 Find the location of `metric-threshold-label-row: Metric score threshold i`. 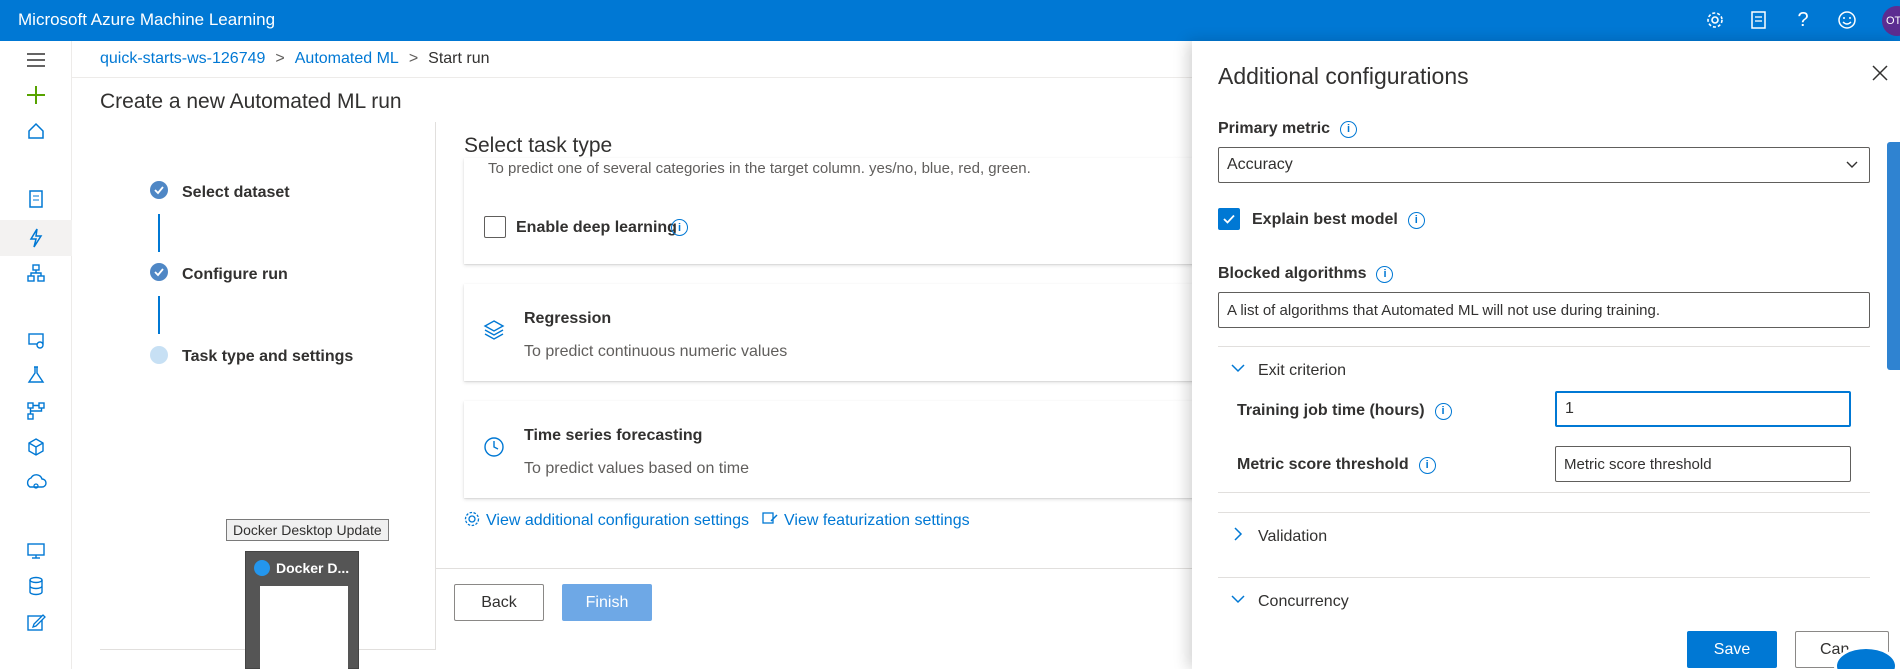

metric-threshold-label-row: Metric score threshold i is located at coordinates (1336, 465).